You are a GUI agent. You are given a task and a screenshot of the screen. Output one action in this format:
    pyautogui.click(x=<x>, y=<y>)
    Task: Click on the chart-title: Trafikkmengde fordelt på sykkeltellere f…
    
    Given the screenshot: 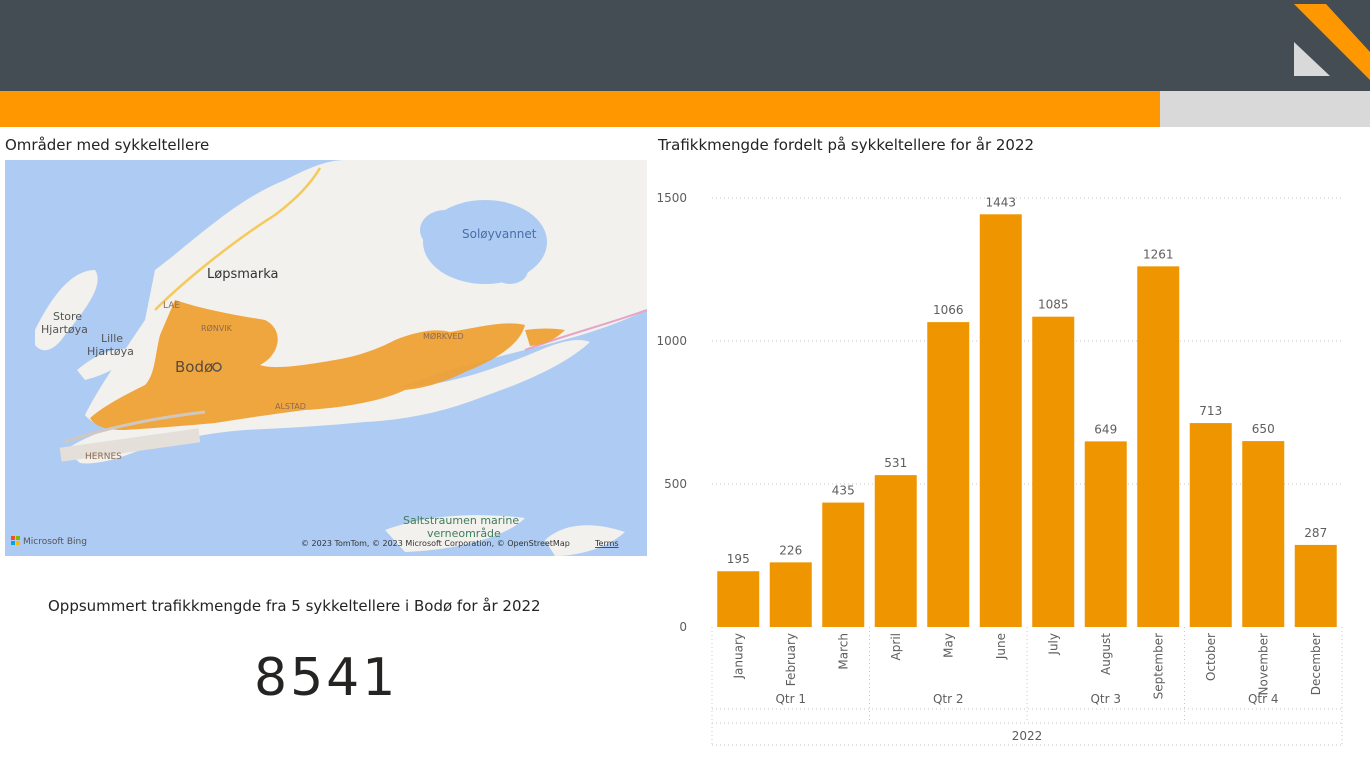 What is the action you would take?
    pyautogui.click(x=846, y=145)
    